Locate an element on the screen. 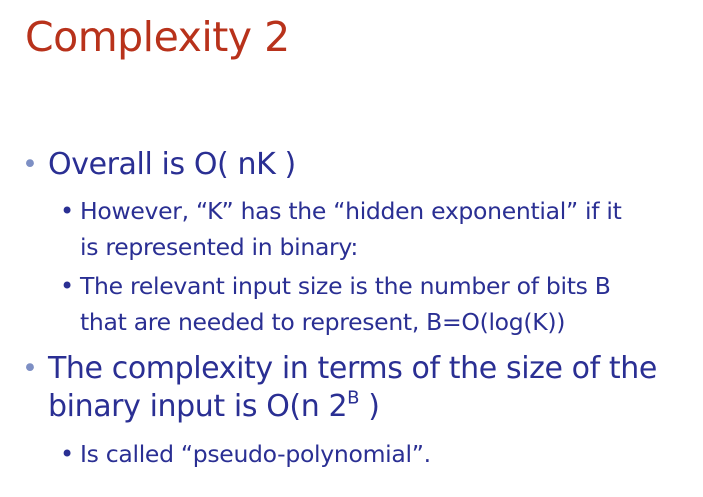 This screenshot has height=497, width=703. formula-suffix: ) is located at coordinates (369, 406).